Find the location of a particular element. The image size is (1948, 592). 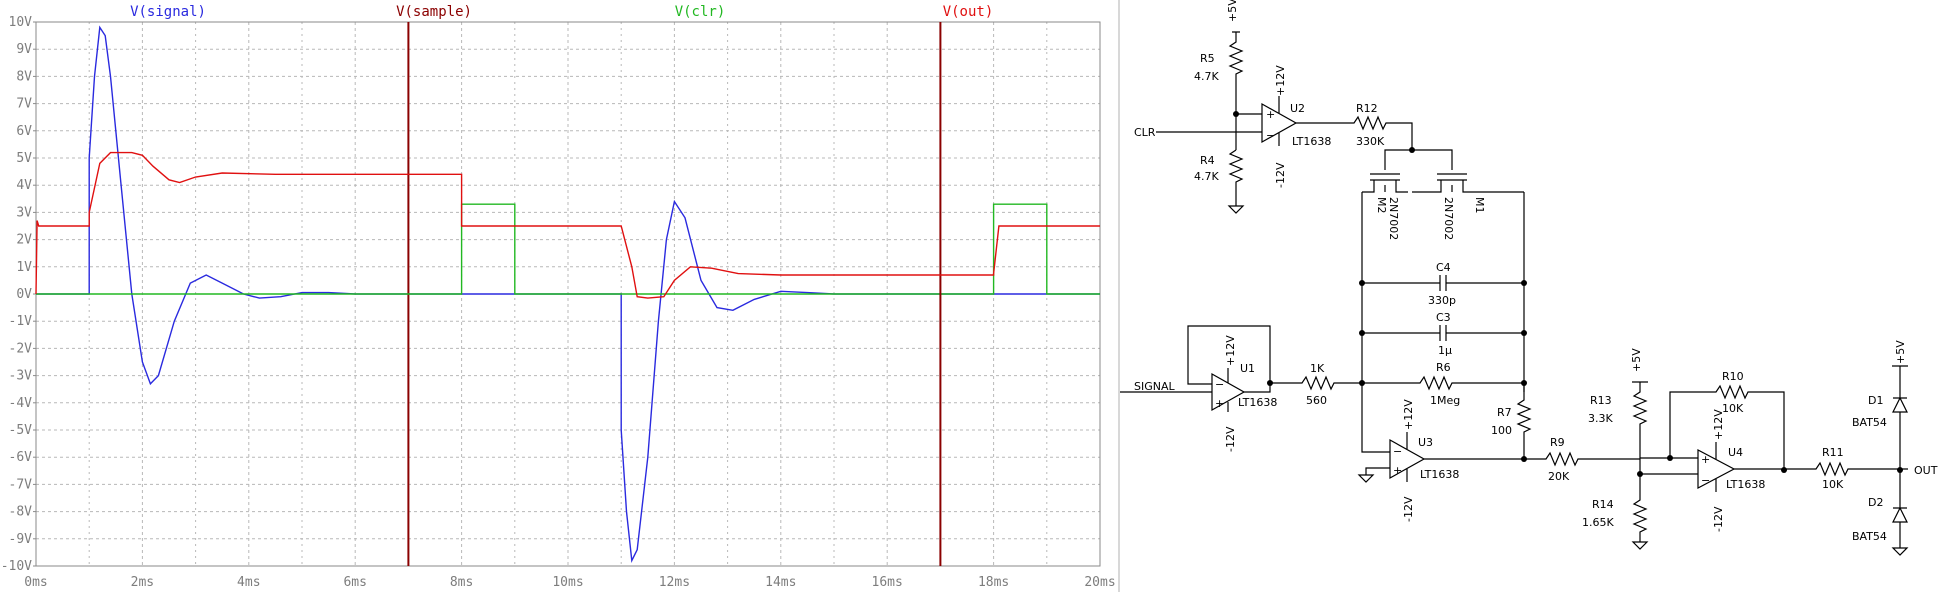

y-tick-label: -2V is located at coordinates (21, 348).